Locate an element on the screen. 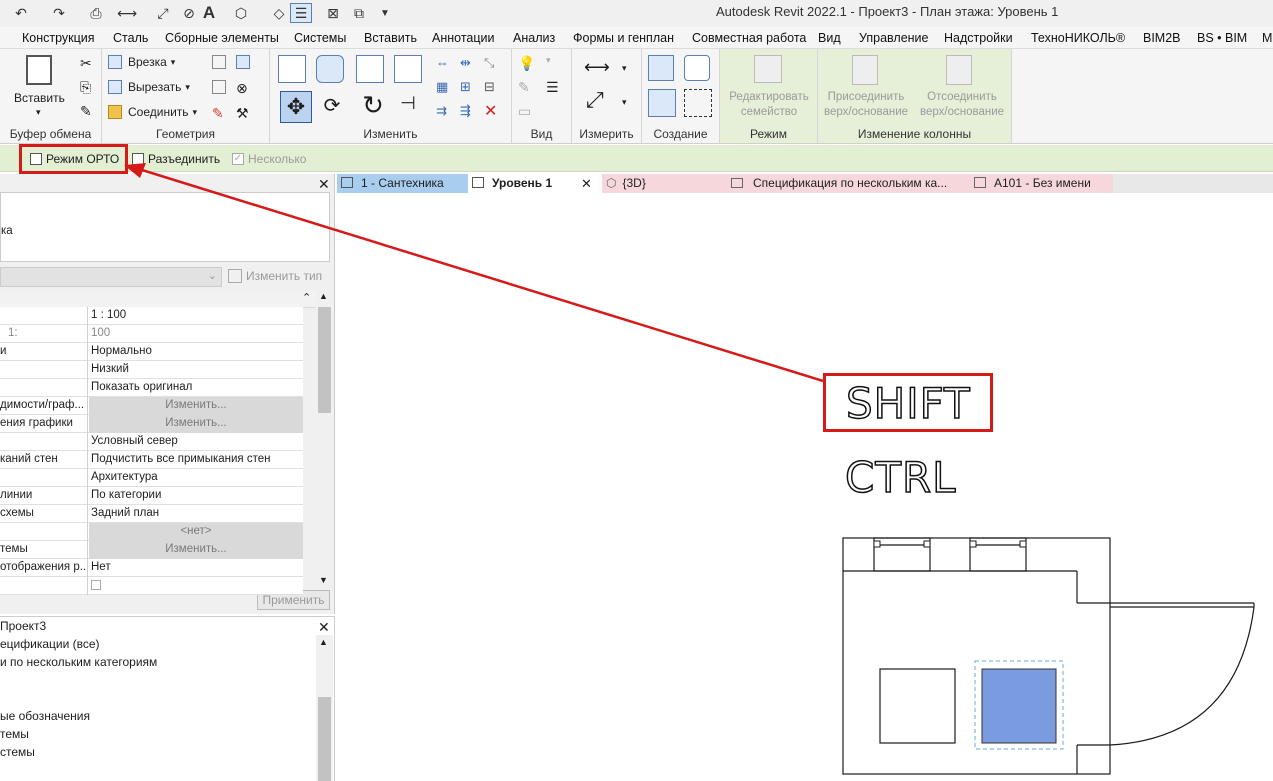 This screenshot has width=1273, height=781. line-styles-icon: ☰ is located at coordinates (552, 87).